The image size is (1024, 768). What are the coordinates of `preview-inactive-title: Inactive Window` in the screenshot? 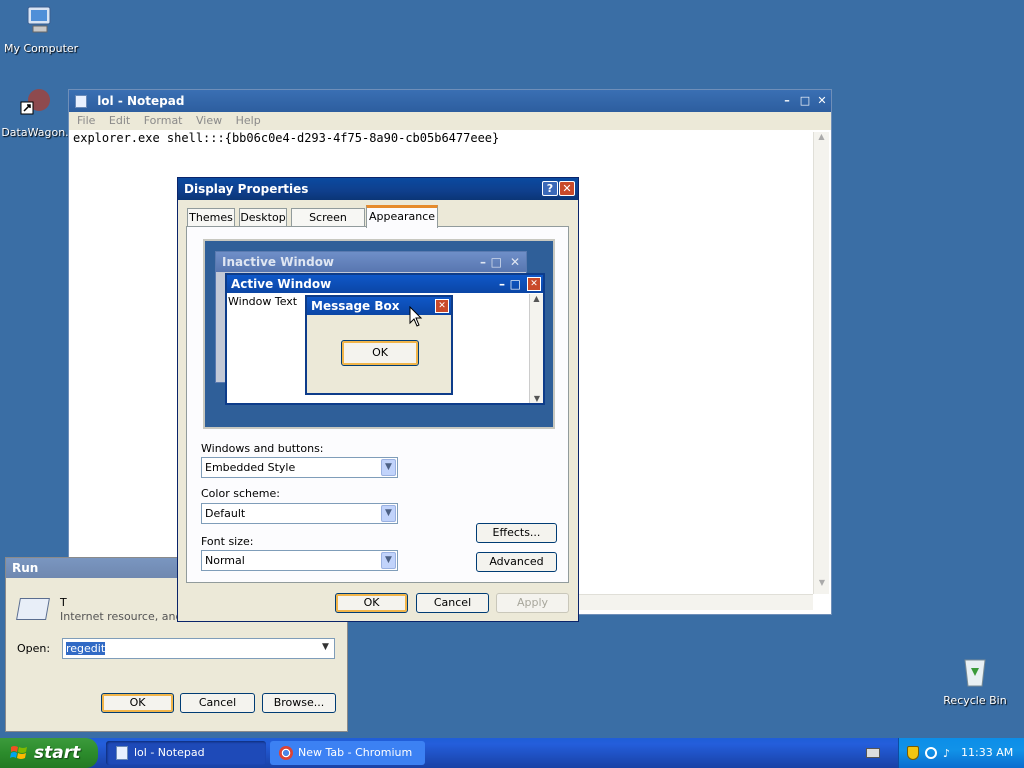 It's located at (278, 262).